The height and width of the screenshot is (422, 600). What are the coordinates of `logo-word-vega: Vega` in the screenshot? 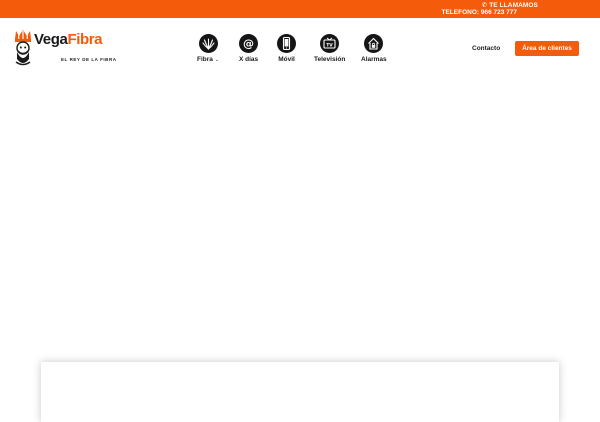 It's located at (51, 39).